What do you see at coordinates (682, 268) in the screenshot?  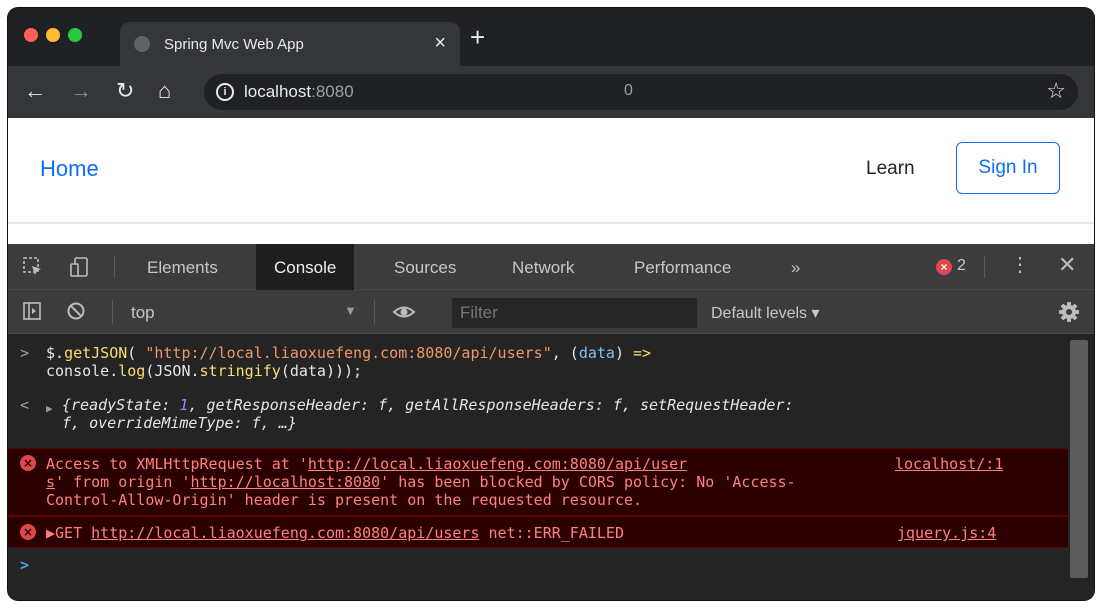 I see `tab-performance: Performance` at bounding box center [682, 268].